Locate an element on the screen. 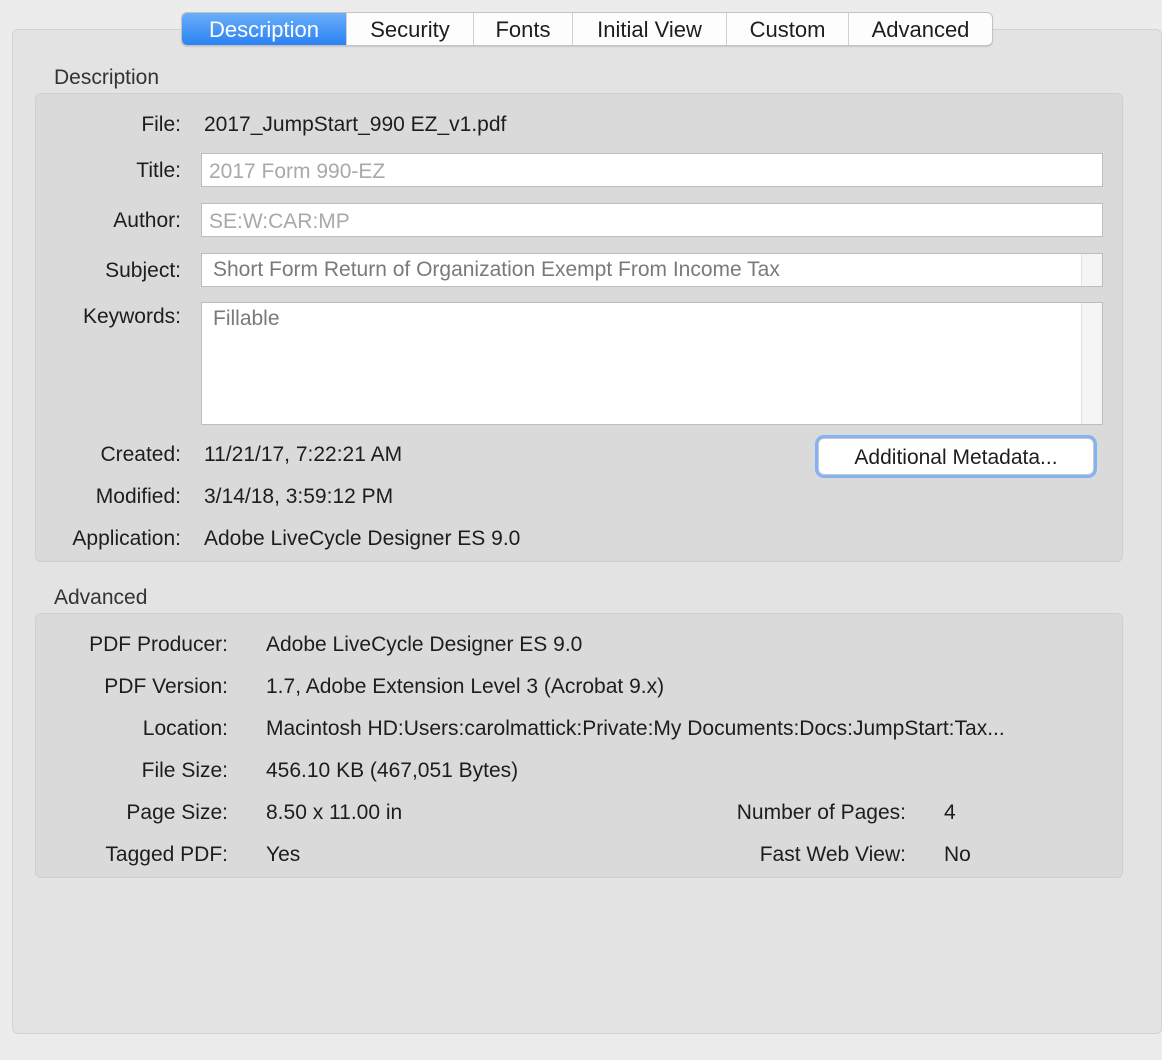 The height and width of the screenshot is (1060, 1162). fast-web-view-label: Fast Web View: is located at coordinates (832, 854).